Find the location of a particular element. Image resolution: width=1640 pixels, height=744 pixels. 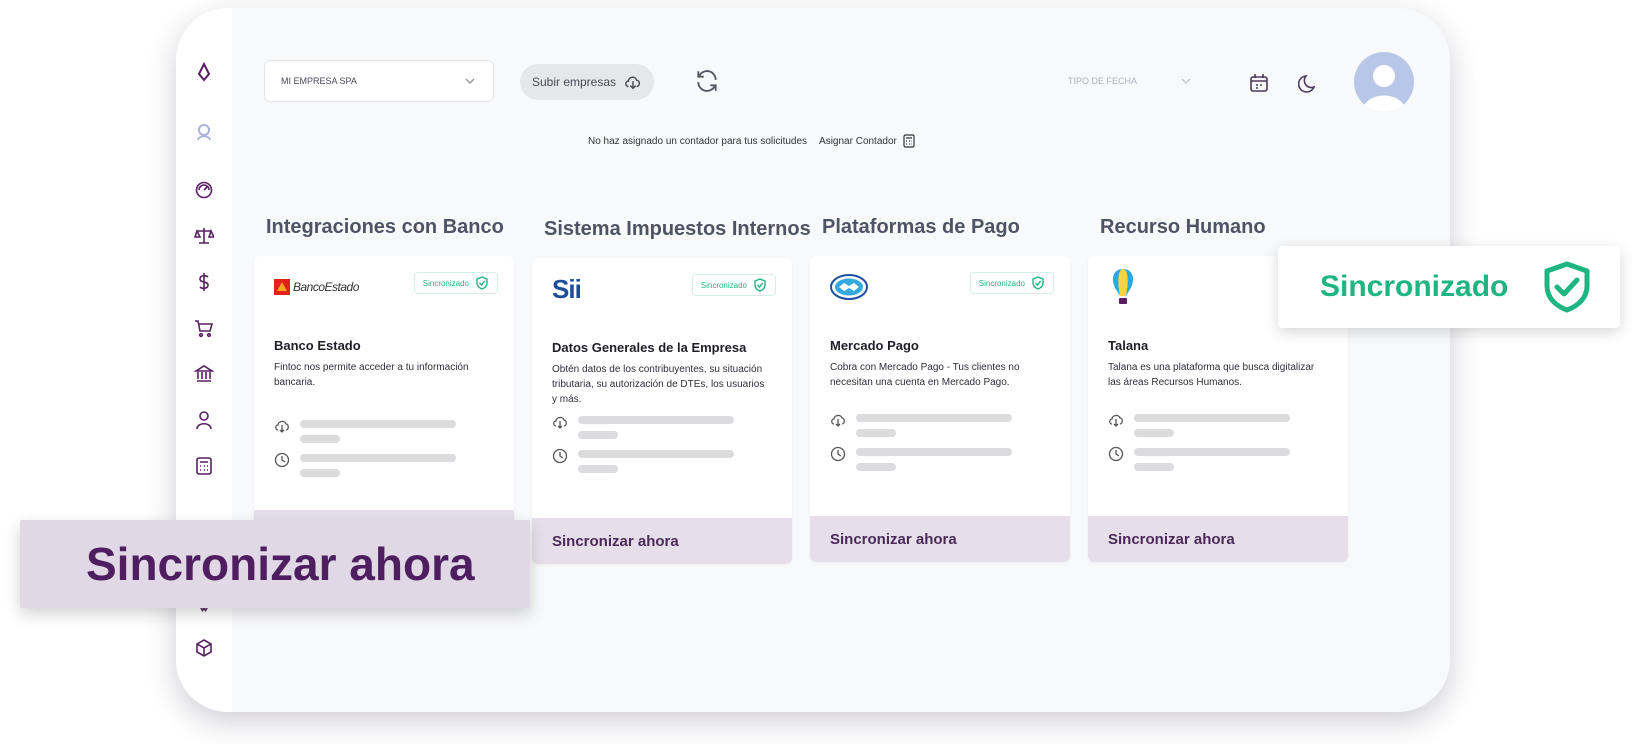

hot-air-balloon-icon is located at coordinates (1123, 286).